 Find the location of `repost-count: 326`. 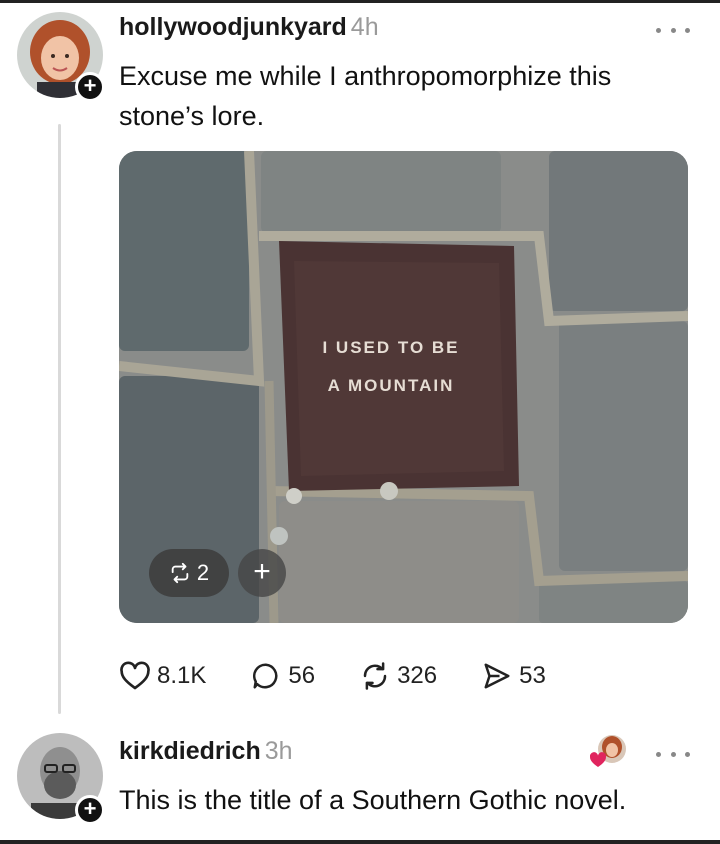

repost-count: 326 is located at coordinates (417, 675).